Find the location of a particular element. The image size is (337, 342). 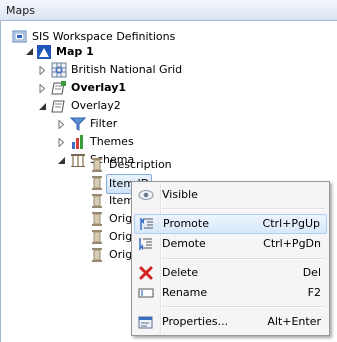

menu-item-shortcut: F2 is located at coordinates (314, 292).